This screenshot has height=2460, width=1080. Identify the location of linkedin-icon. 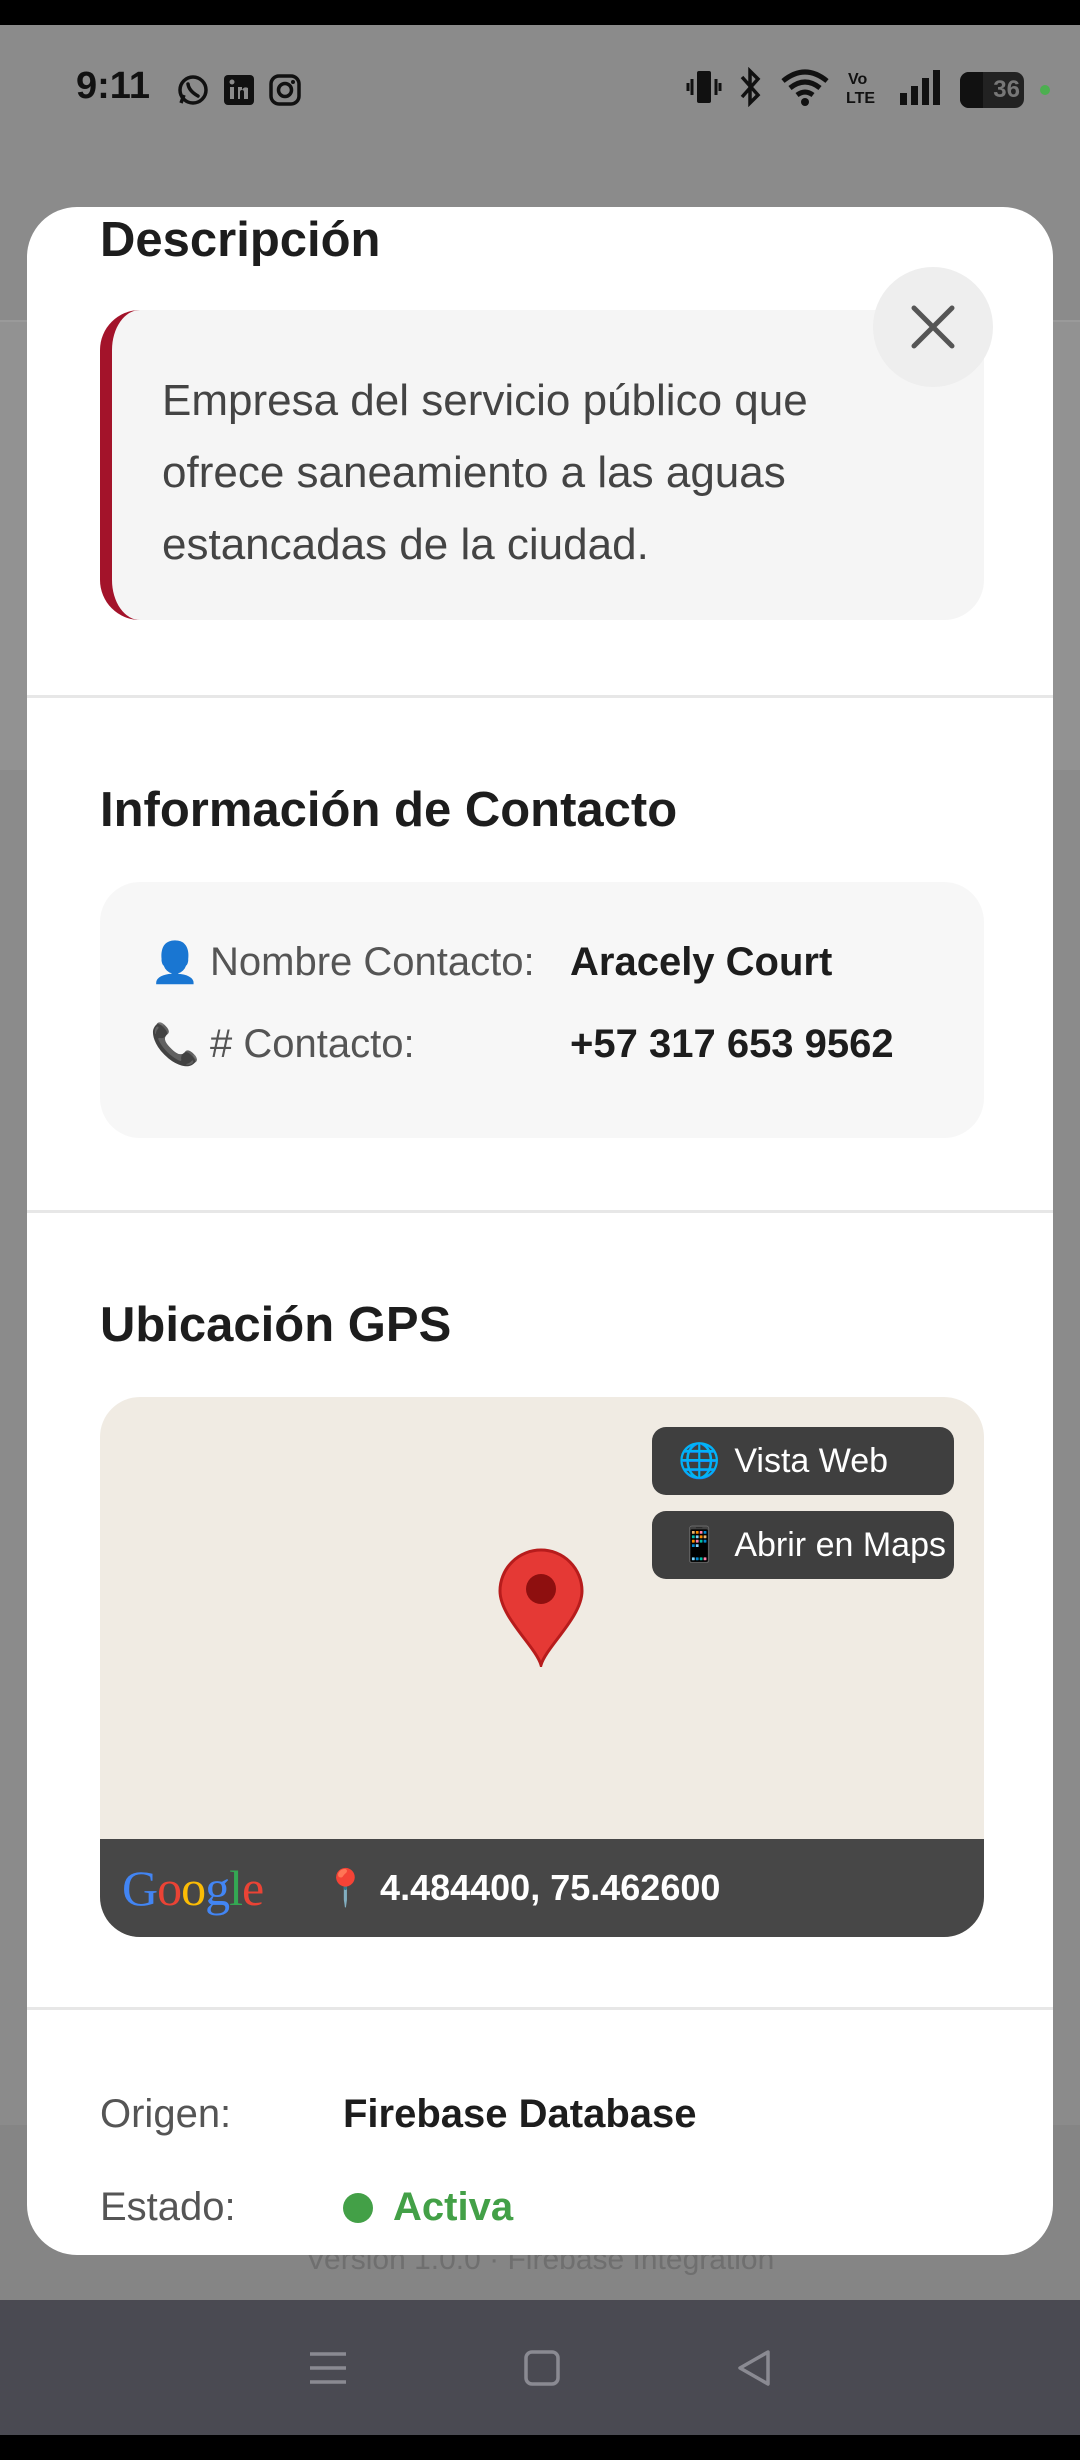
(239, 92).